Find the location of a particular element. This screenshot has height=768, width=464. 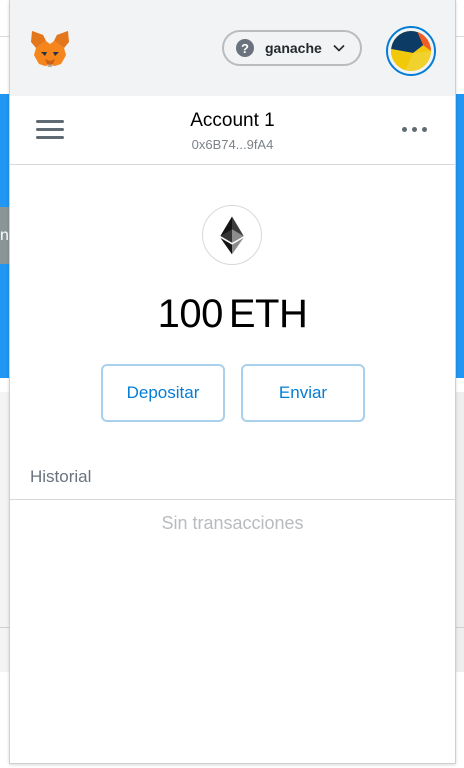

balance-display: 100 ETH is located at coordinates (232, 314).